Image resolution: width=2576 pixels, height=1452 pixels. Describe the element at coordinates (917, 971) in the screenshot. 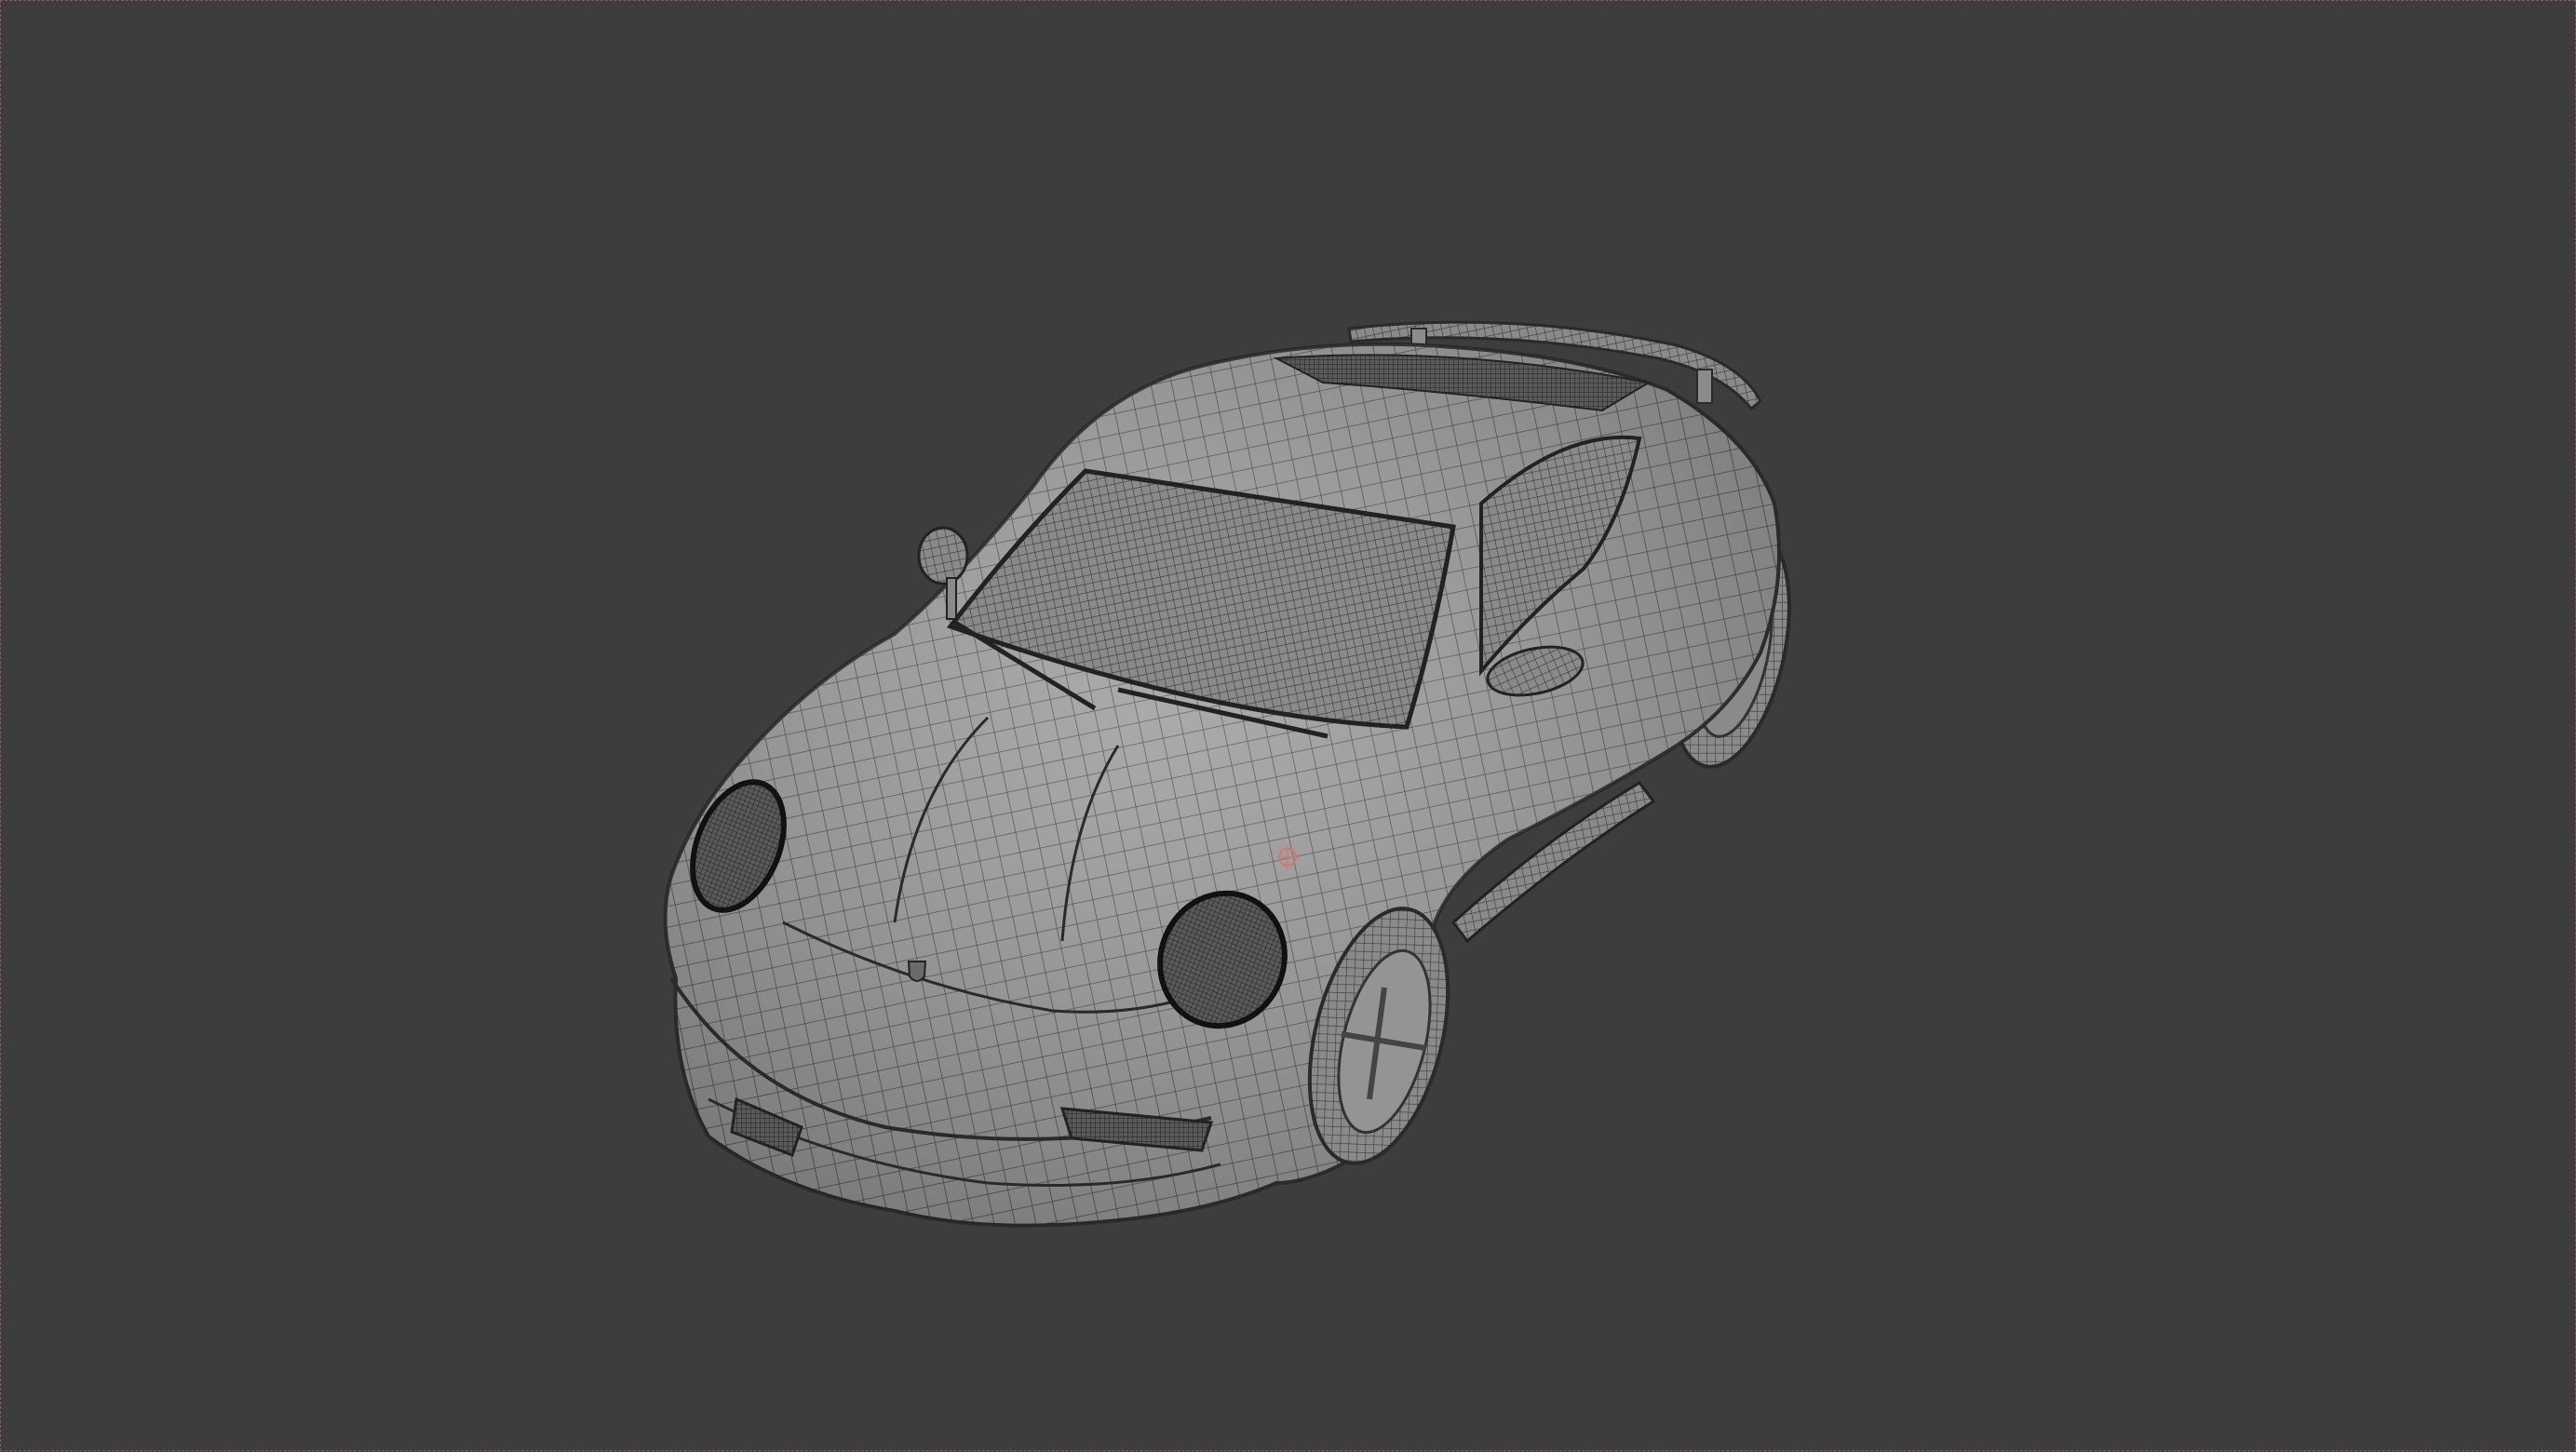

I see `hood-badge-icon` at that location.